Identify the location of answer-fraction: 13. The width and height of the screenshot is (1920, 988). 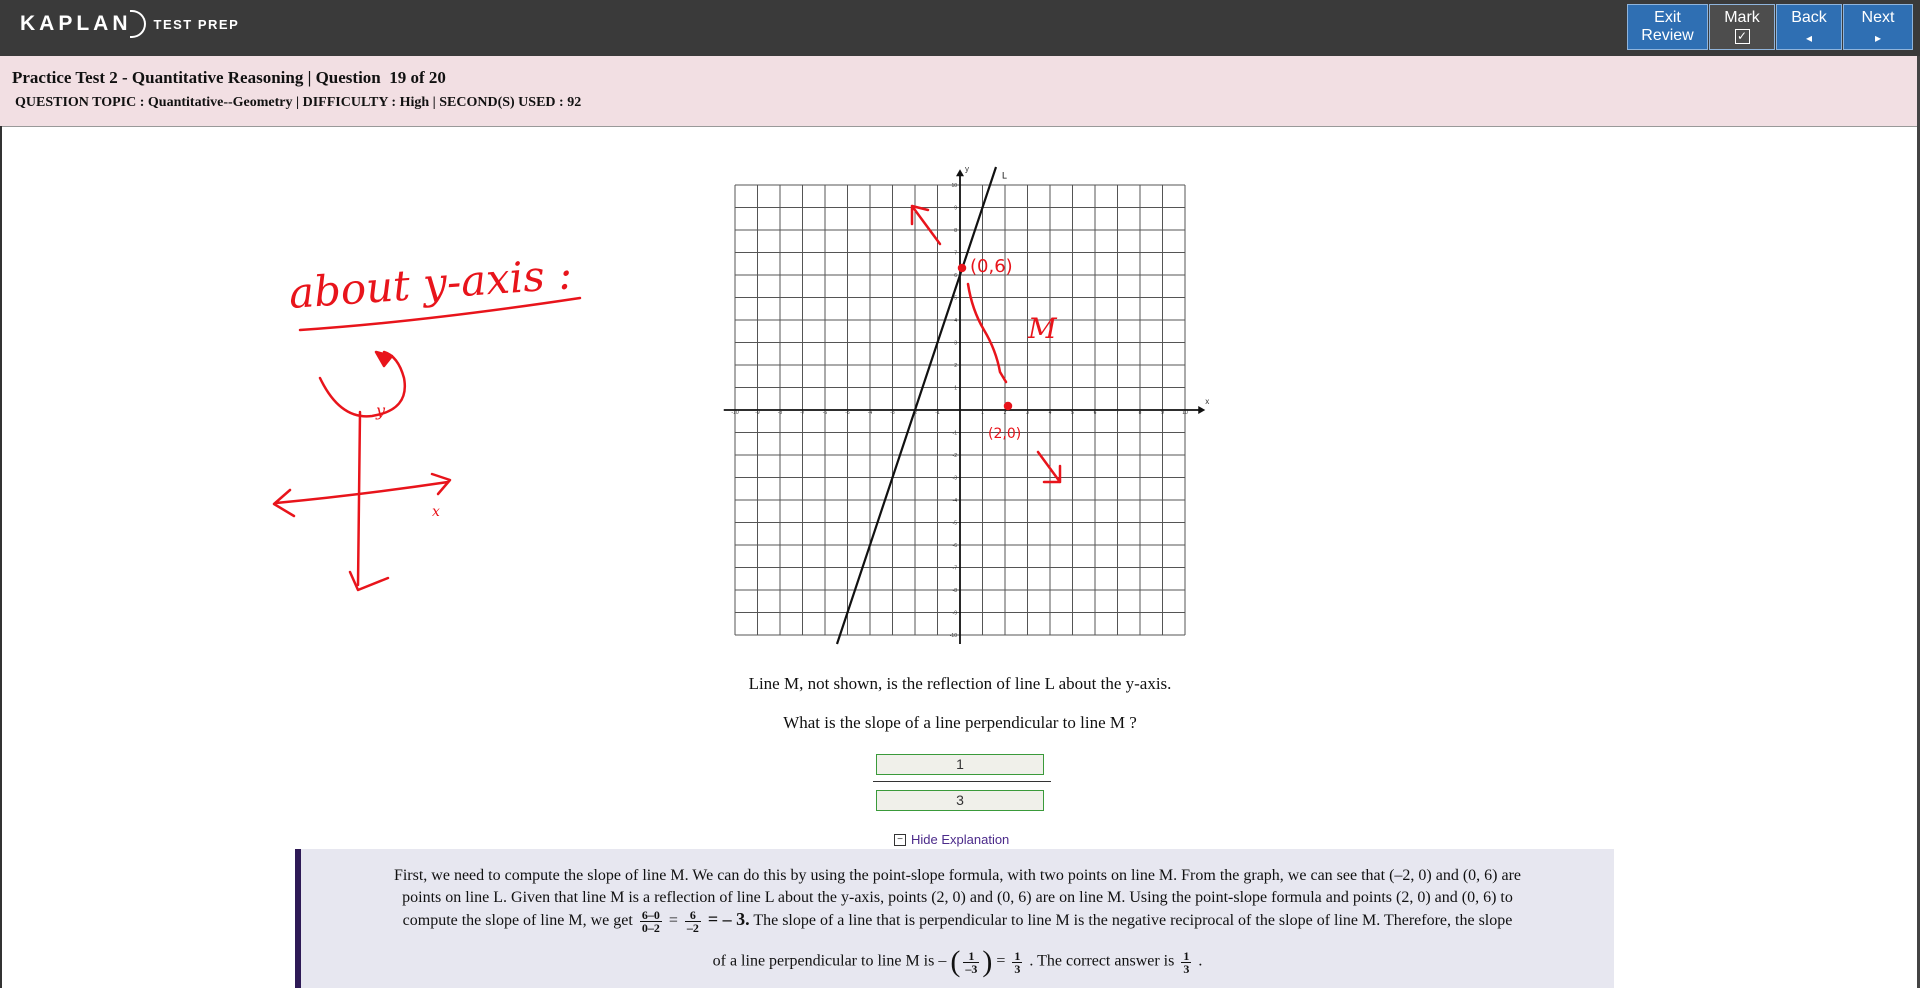
(1186, 962).